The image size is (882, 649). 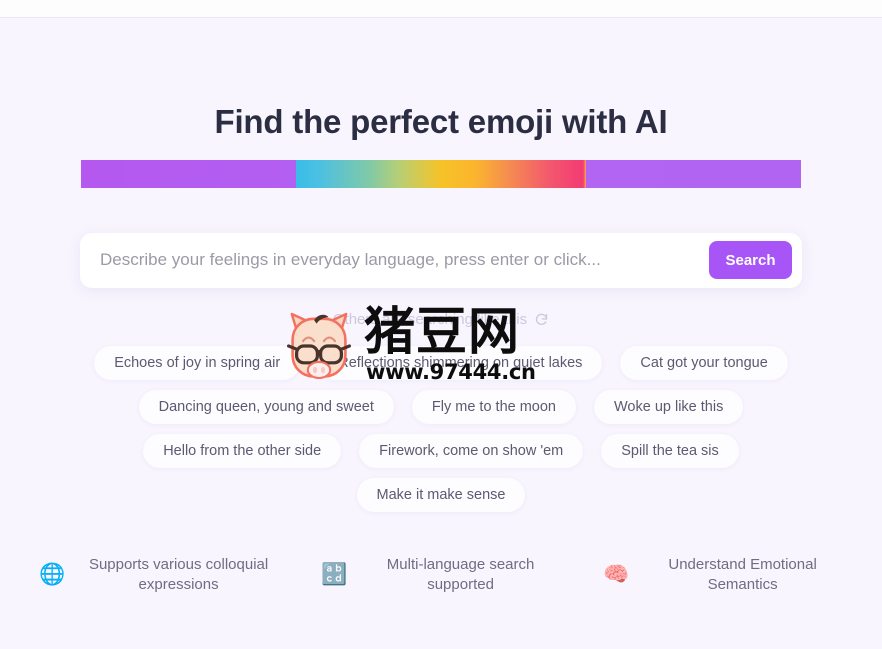 What do you see at coordinates (197, 362) in the screenshot?
I see `suggestion-chip: Echoes of joy in spring air` at bounding box center [197, 362].